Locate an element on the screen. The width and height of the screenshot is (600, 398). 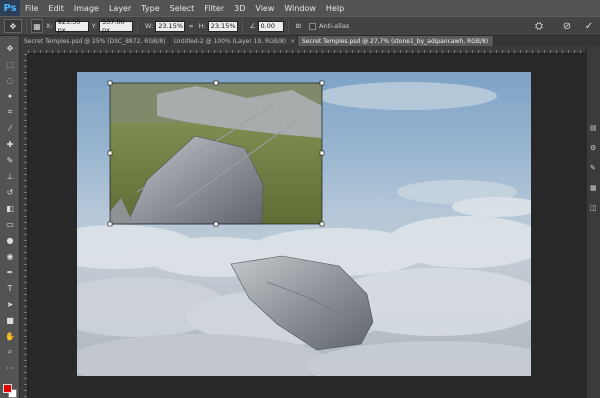
eyedropper-icon: ⁄ is located at coordinates (10, 128).